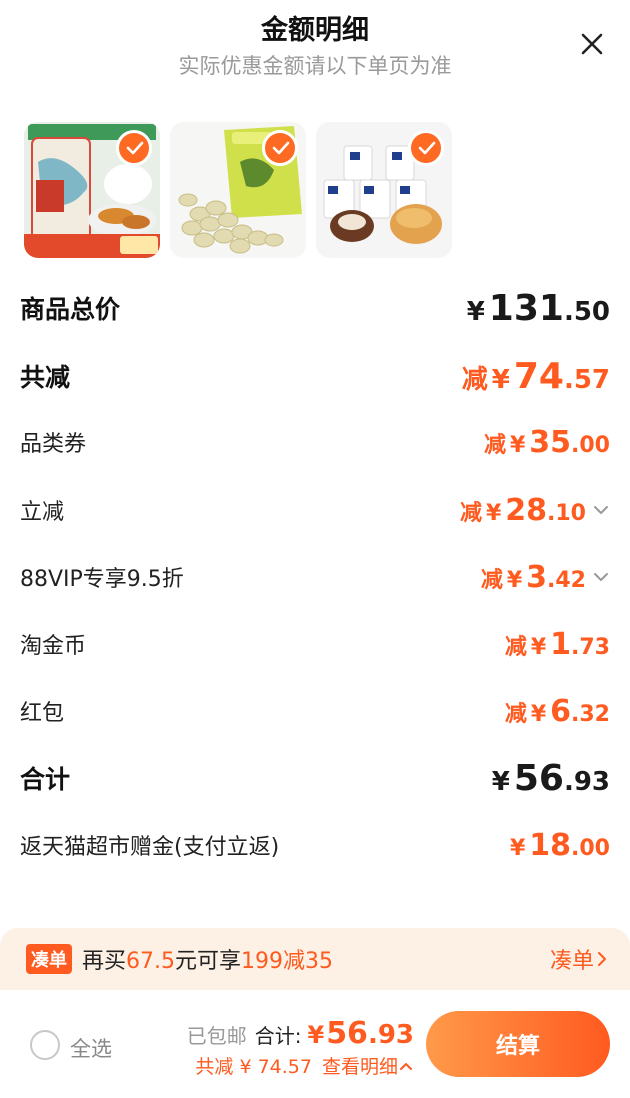 The height and width of the screenshot is (1098, 630). I want to click on product-thumbnails, so click(238, 190).